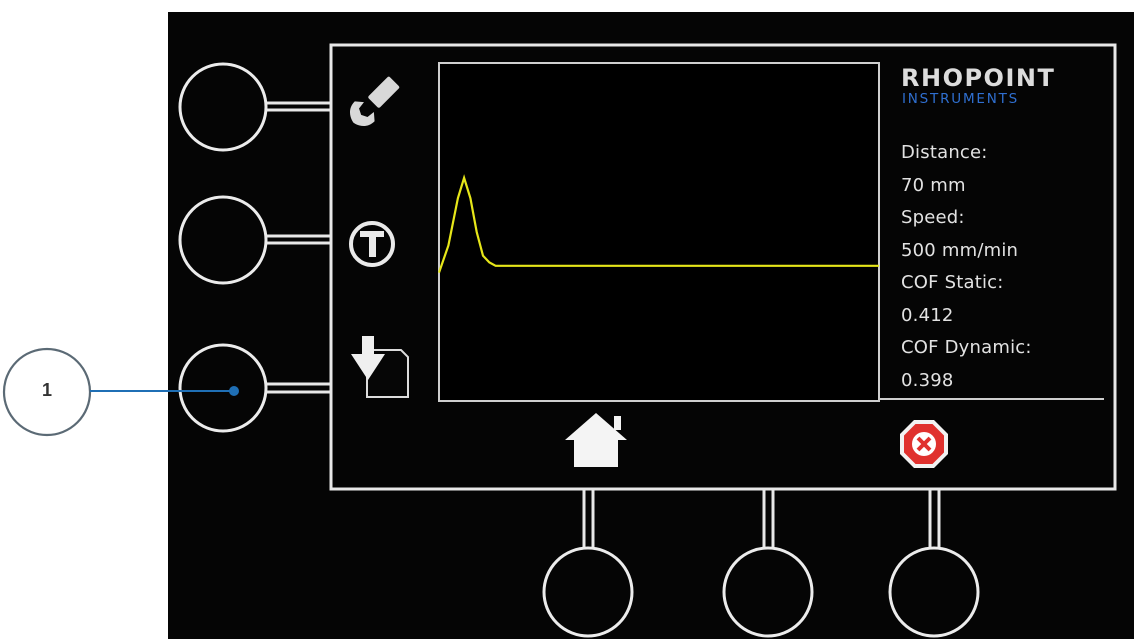  Describe the element at coordinates (924, 444) in the screenshot. I see `close-icon` at that location.